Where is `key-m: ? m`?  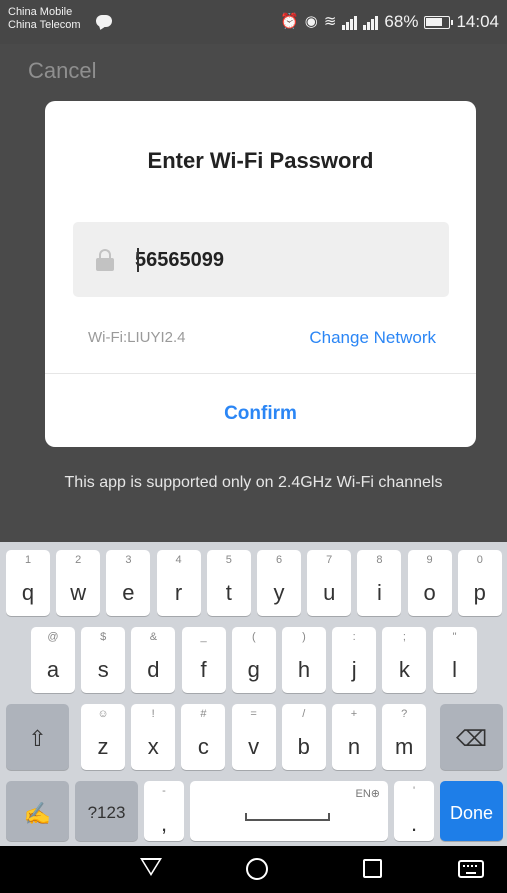
key-m: ? m is located at coordinates (404, 737).